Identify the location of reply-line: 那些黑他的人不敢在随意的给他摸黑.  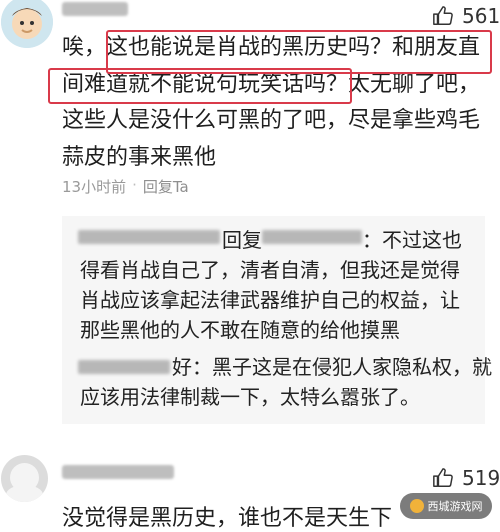
(240, 330).